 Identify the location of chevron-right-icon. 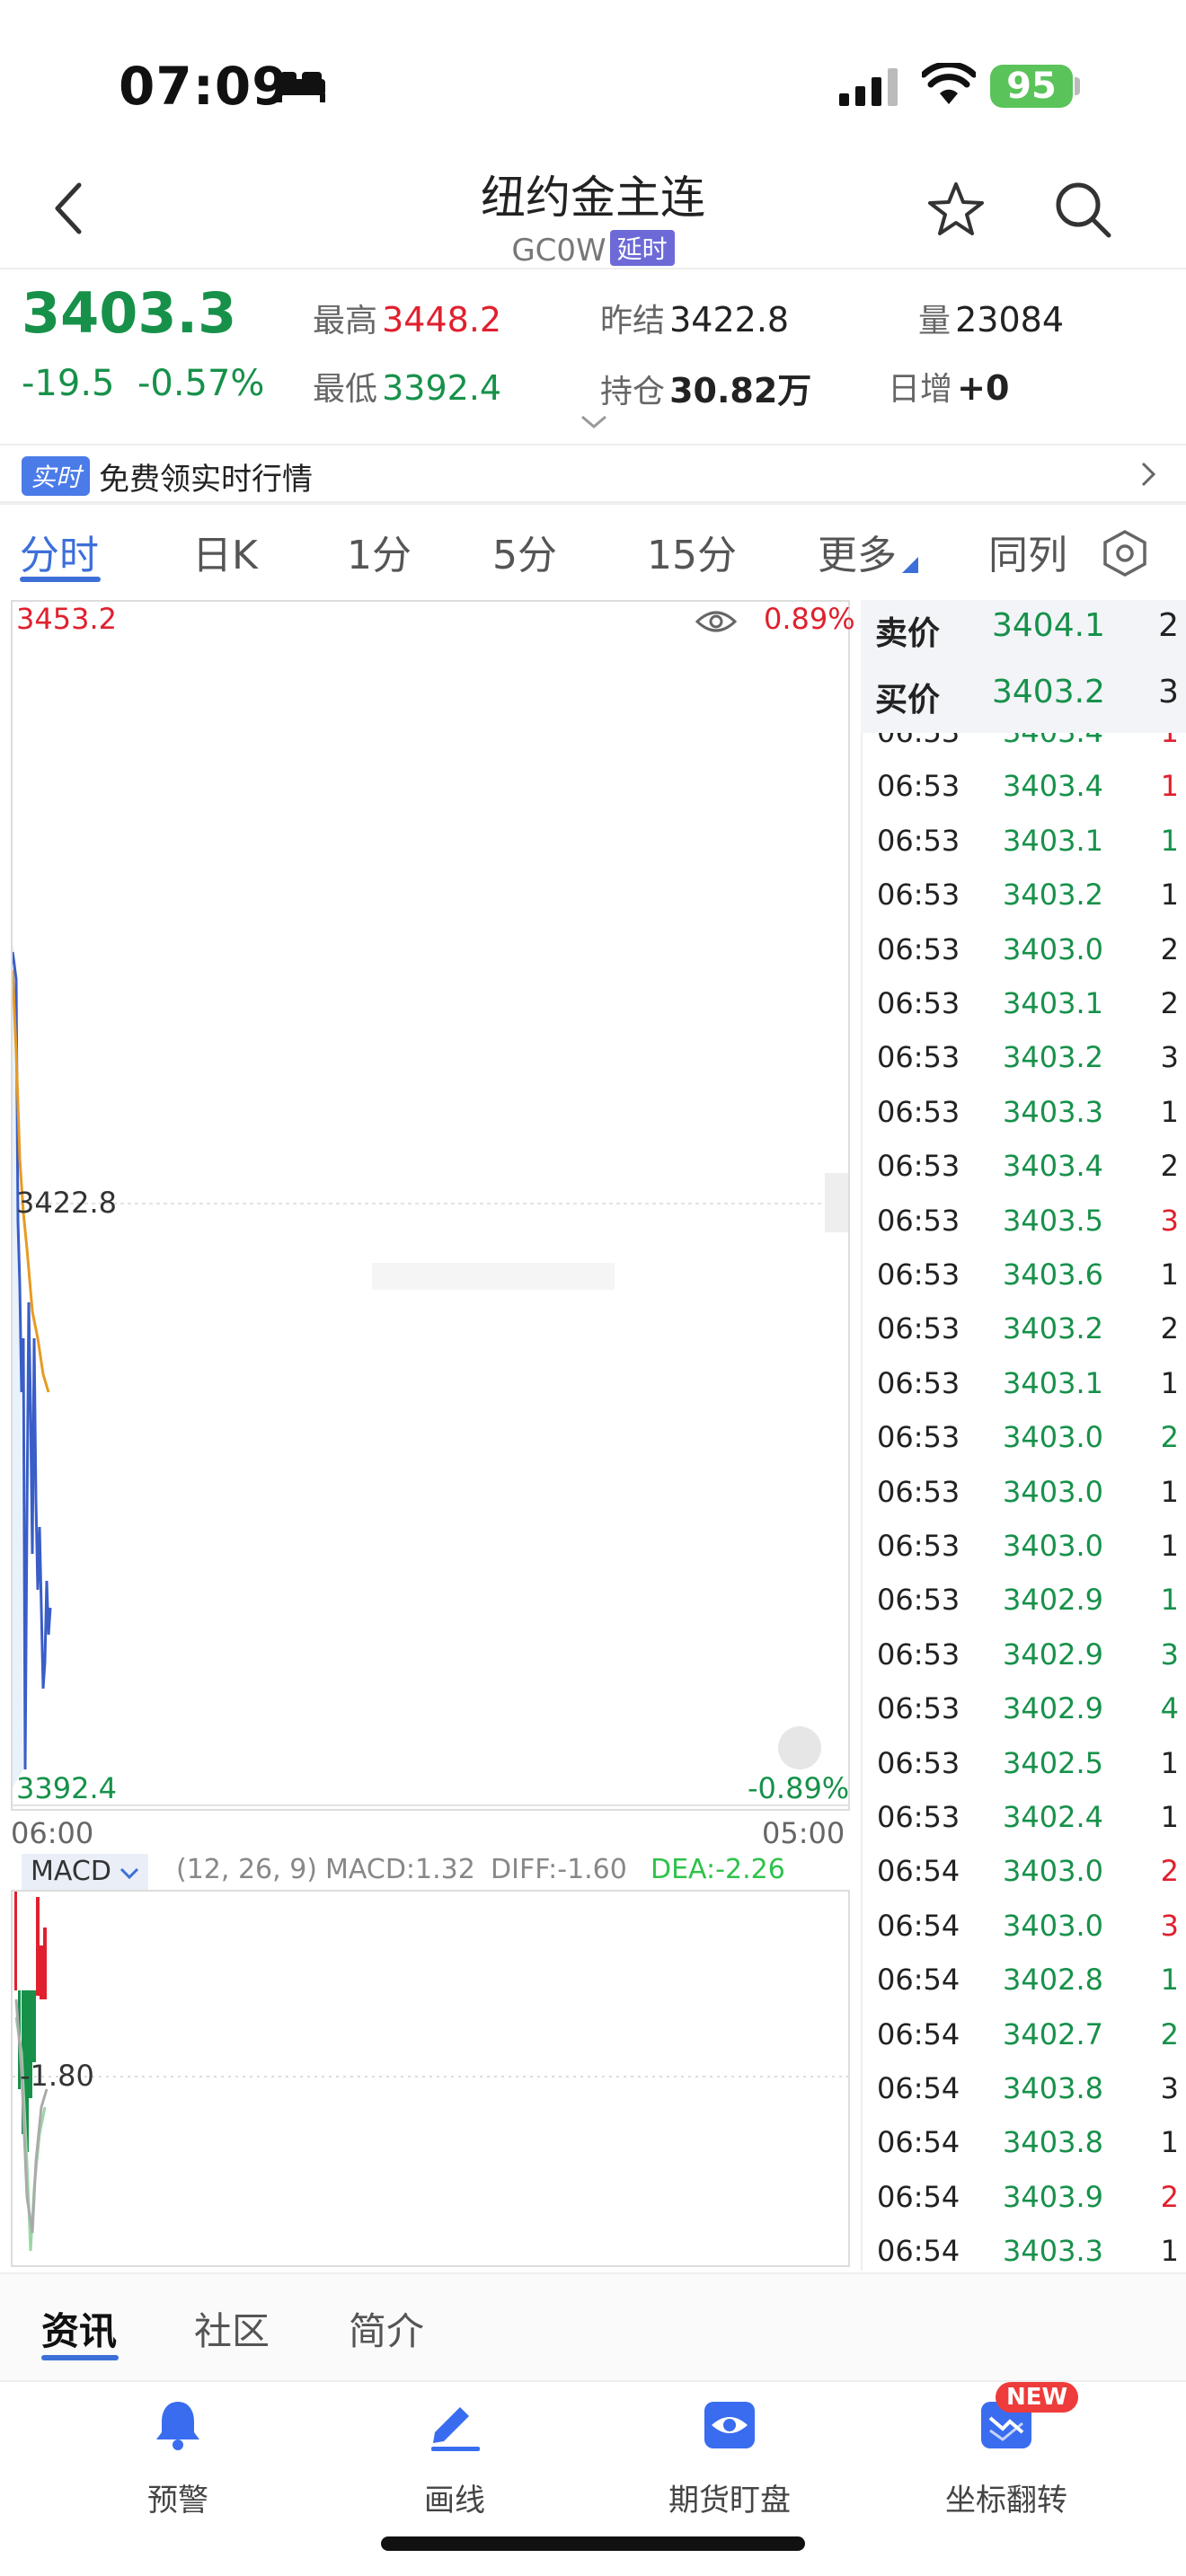
(1148, 476).